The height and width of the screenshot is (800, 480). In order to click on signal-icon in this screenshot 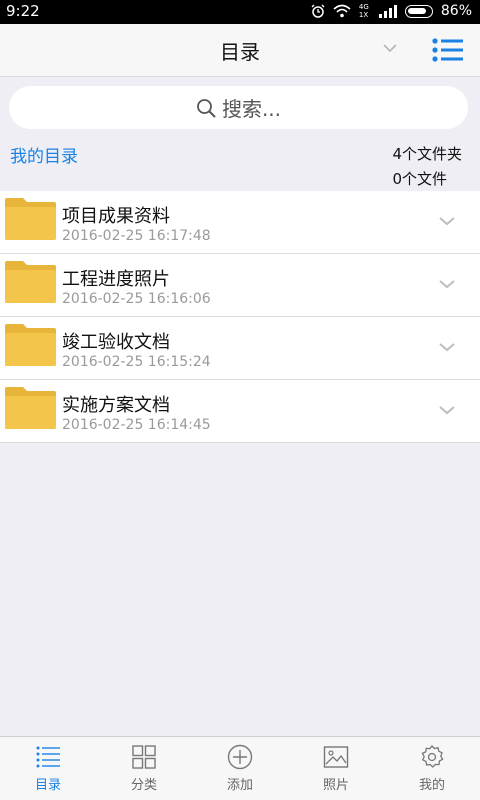, I will do `click(387, 11)`.